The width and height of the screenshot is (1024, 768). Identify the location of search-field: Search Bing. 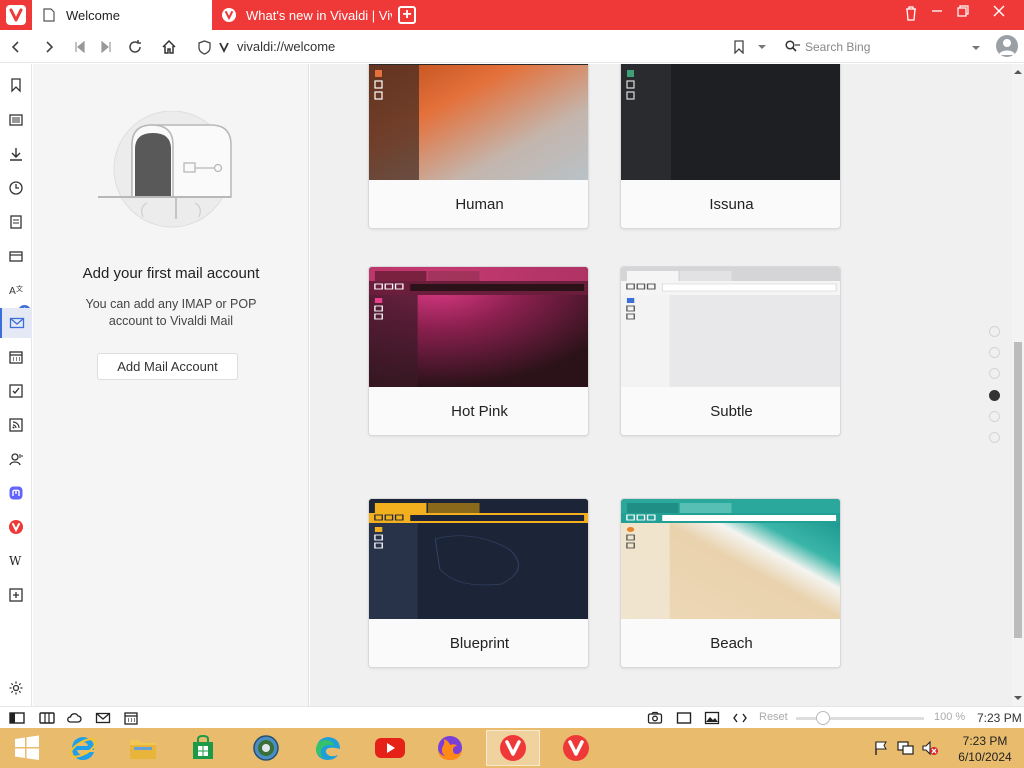
(887, 47).